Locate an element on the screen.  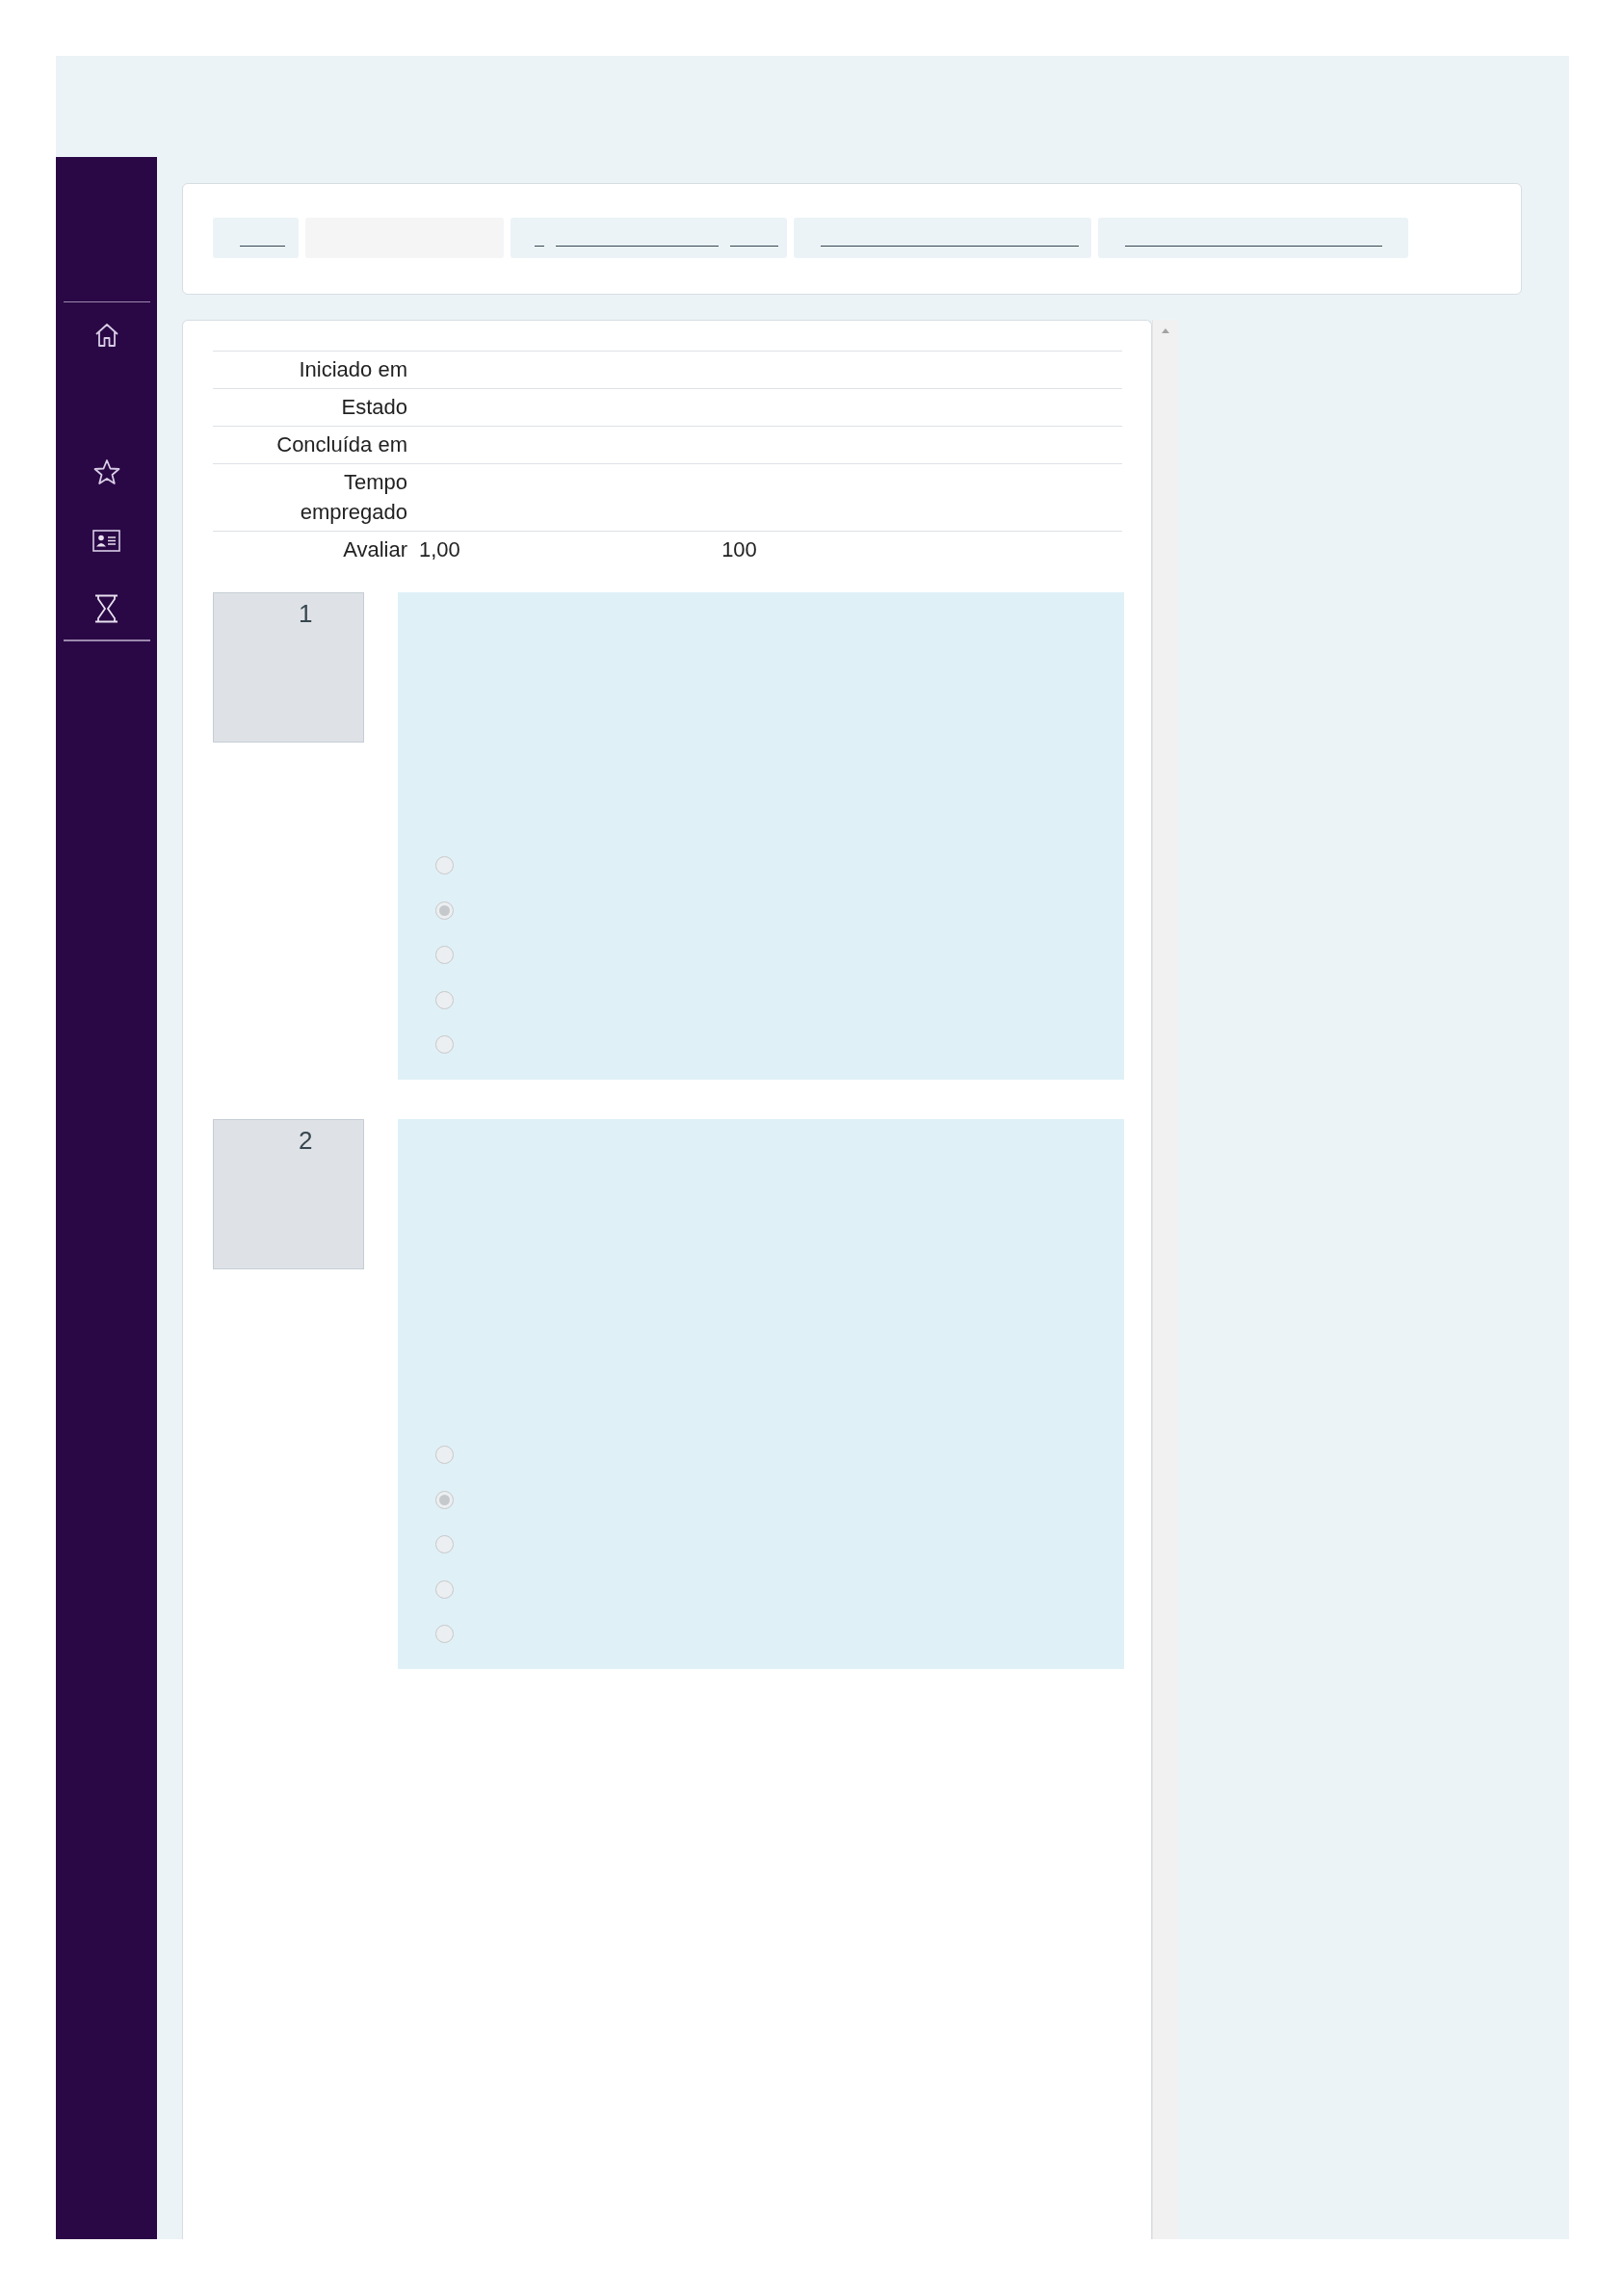
summary-label: Iniciado em is located at coordinates (353, 369).